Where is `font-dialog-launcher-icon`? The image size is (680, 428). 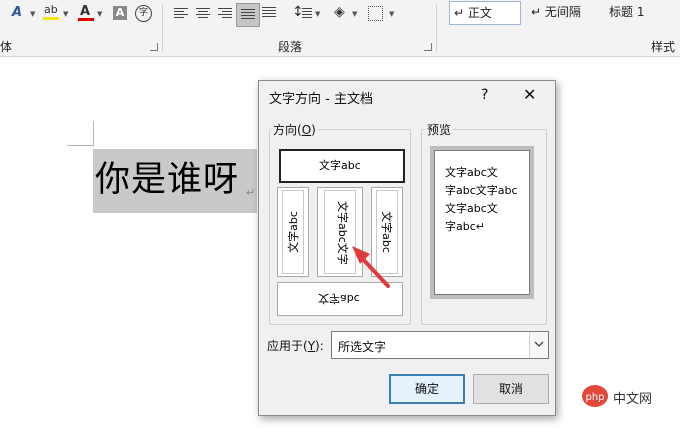
font-dialog-launcher-icon is located at coordinates (154, 47).